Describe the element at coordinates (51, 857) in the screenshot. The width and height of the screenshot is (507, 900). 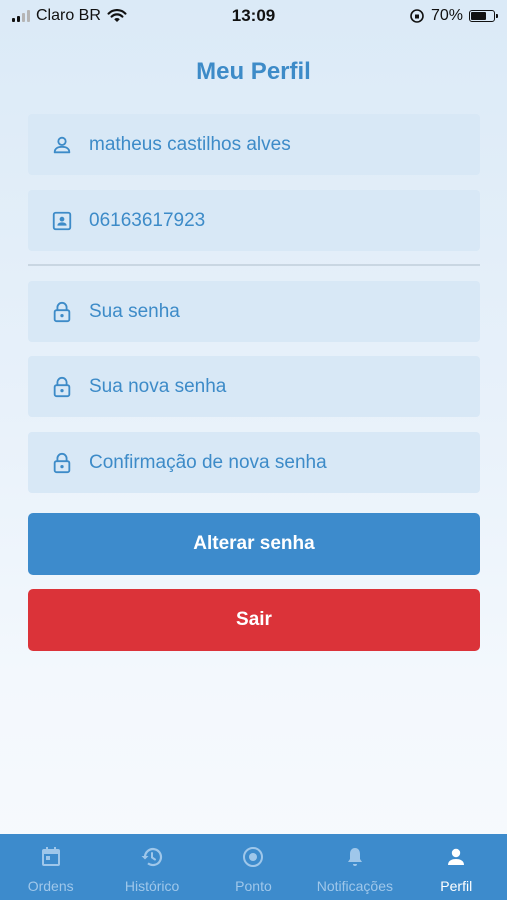
I see `calendar-icon` at that location.